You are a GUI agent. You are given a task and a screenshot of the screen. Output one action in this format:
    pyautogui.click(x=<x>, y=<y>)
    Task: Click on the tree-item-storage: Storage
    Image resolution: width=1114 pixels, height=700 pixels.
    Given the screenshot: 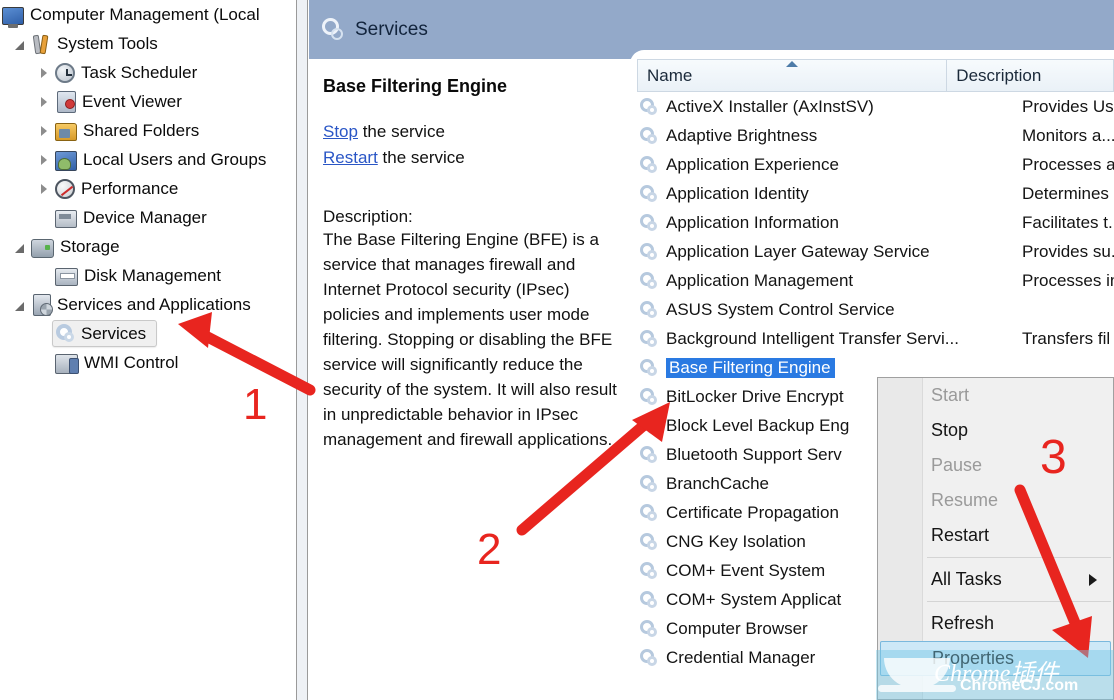 What is the action you would take?
    pyautogui.click(x=148, y=246)
    